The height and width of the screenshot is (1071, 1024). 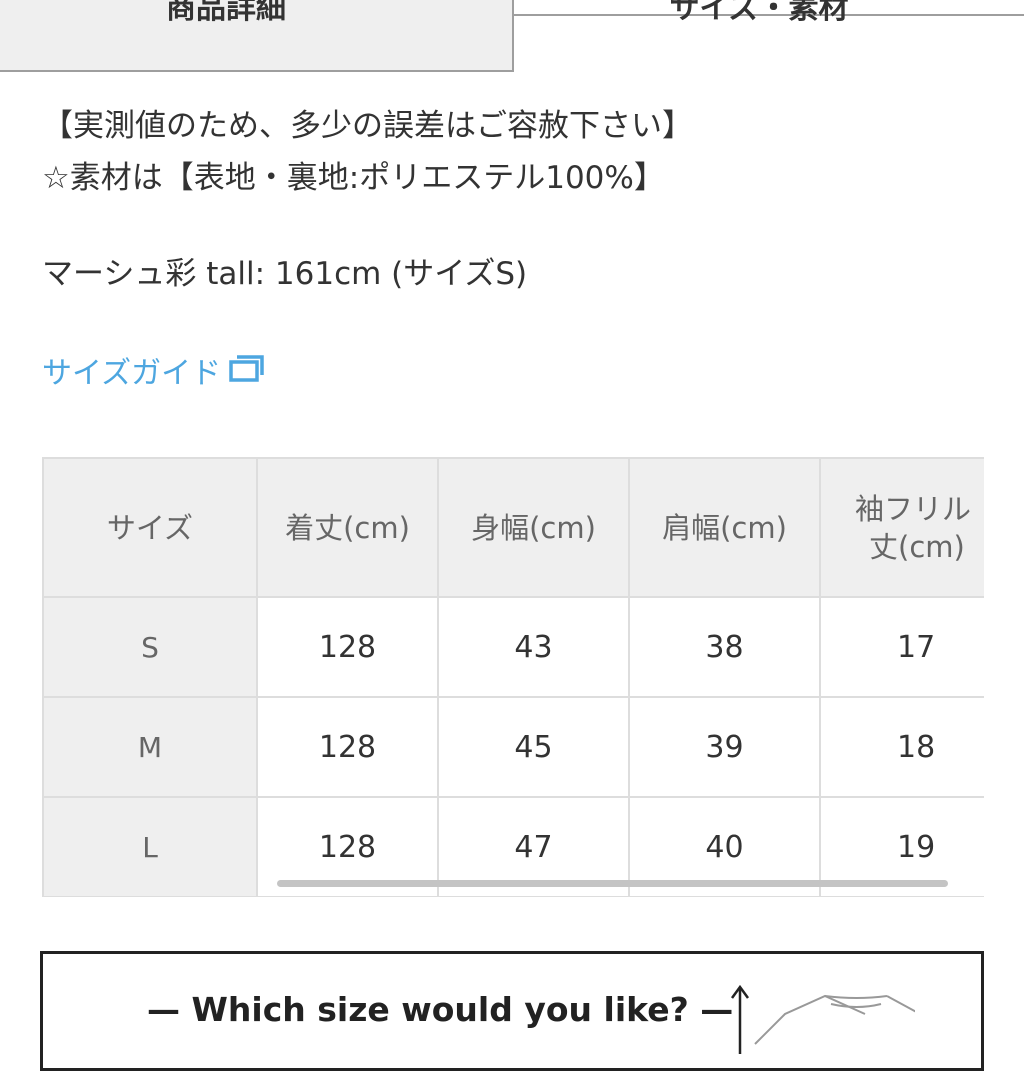 What do you see at coordinates (901, 747) in the screenshot?
I see `cell-sleeve: 18` at bounding box center [901, 747].